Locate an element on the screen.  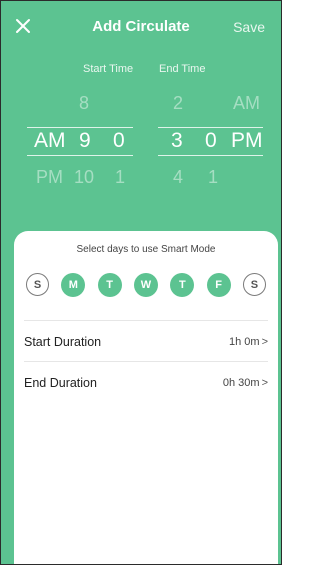
day-toggle-thursday: T is located at coordinates (182, 285).